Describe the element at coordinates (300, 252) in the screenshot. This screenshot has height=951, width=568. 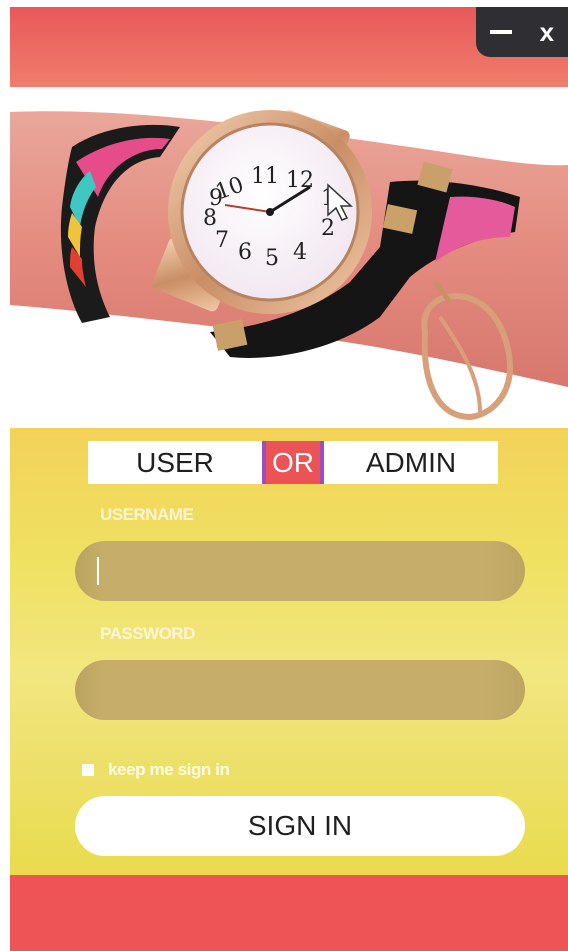
I see `svg-text: 4` at that location.